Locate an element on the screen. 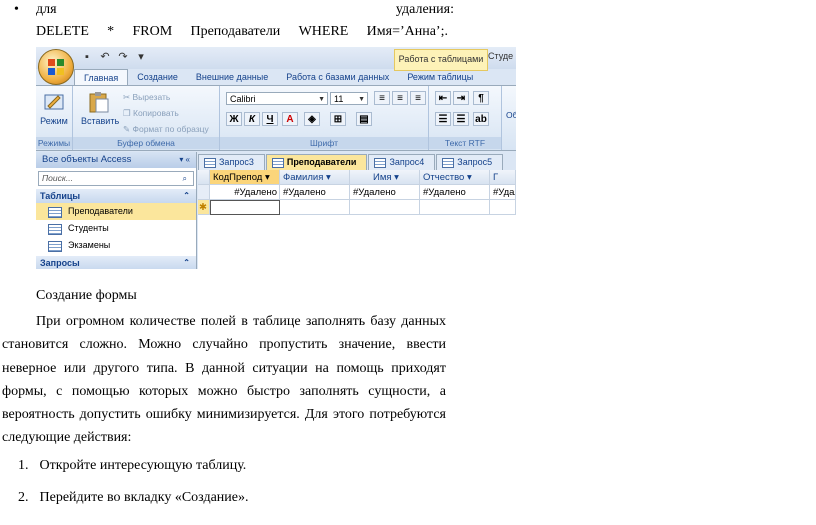  list-number: 1. is located at coordinates (23, 465).